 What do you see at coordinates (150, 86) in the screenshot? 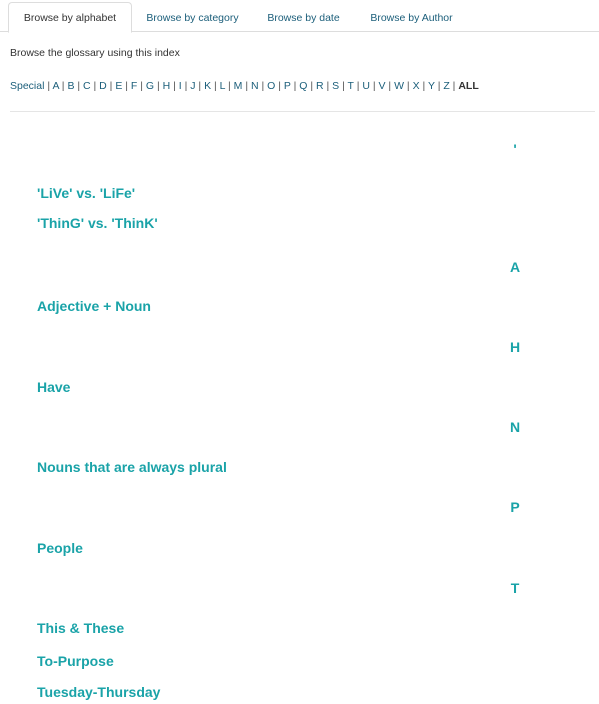
I see `index-link-g: G` at bounding box center [150, 86].